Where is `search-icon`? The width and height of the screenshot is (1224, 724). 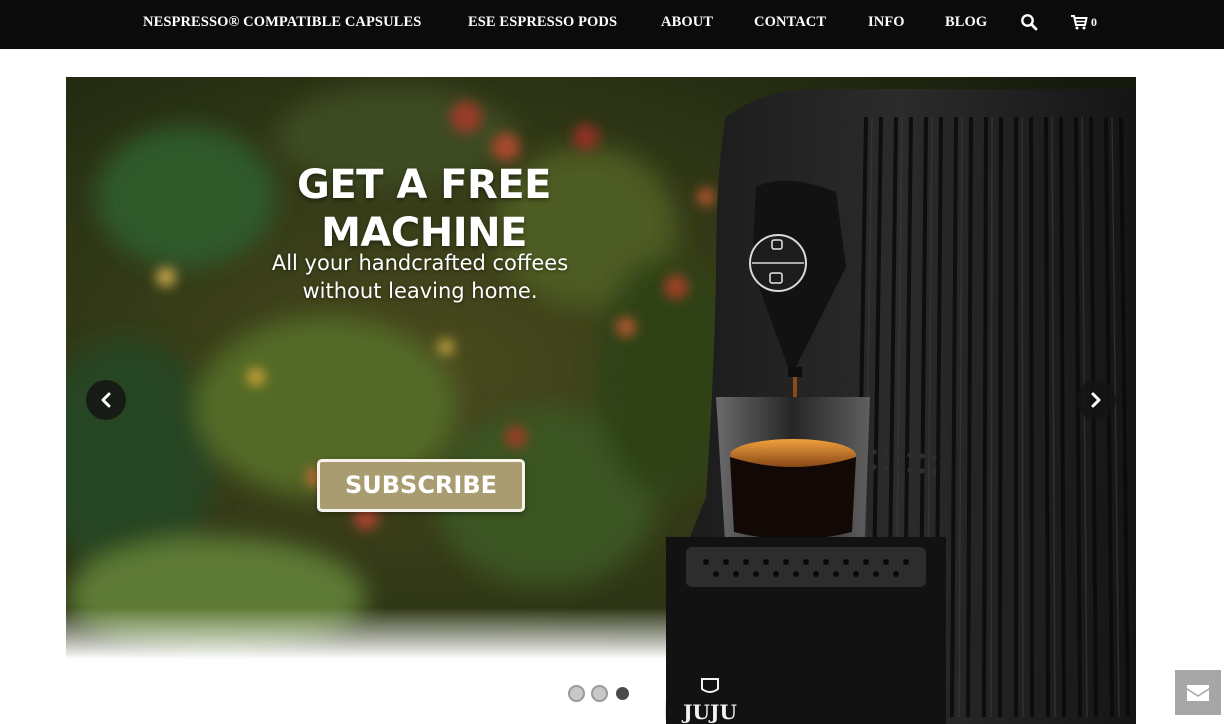
search-icon is located at coordinates (1029, 22).